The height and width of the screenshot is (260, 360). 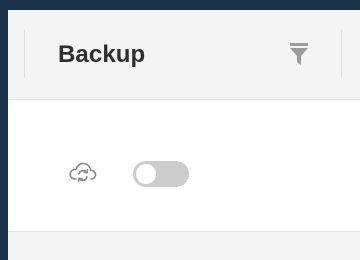 I want to click on backup-toggle, so click(x=161, y=174).